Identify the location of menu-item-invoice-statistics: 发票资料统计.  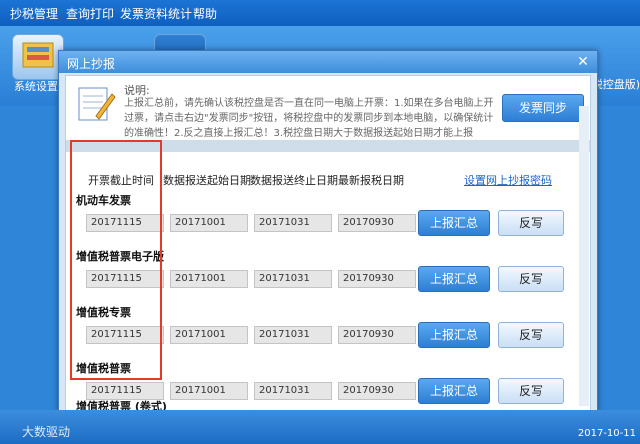
(156, 13).